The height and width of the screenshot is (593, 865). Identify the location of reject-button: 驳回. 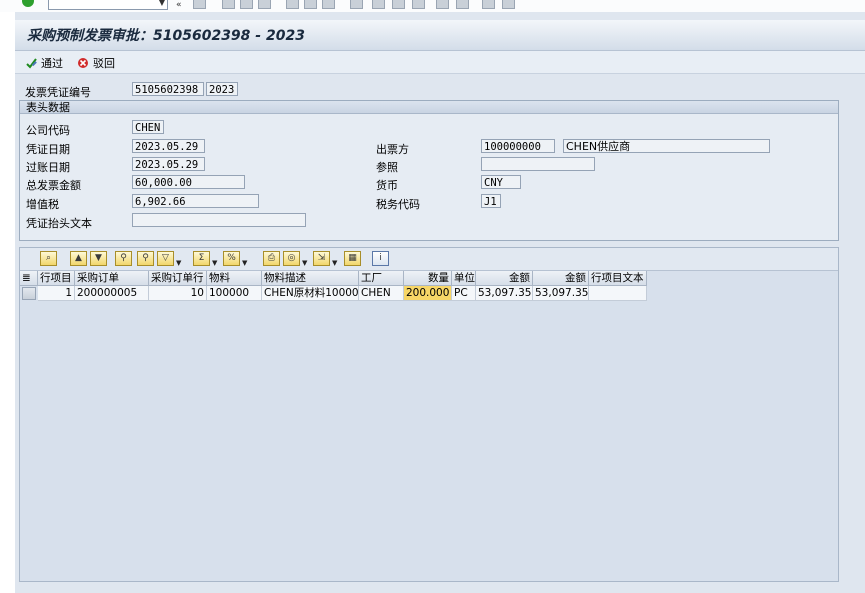
(96, 63).